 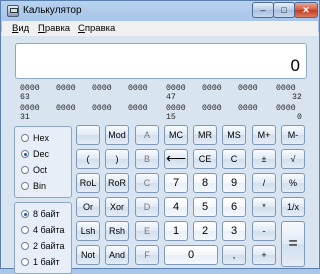 I want to click on hex-a-key: A, so click(x=147, y=135).